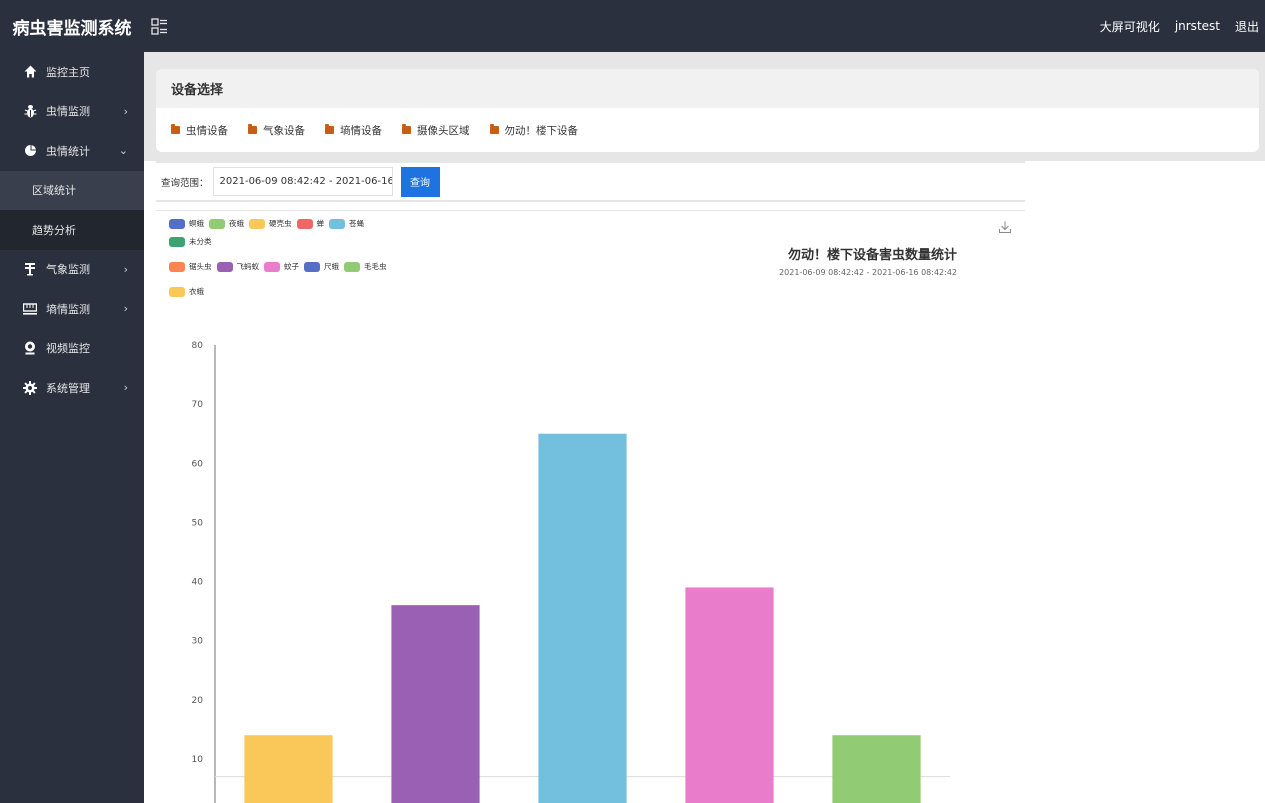 This screenshot has width=1265, height=803. Describe the element at coordinates (1197, 26) in the screenshot. I see `username-link: jnrstest` at that location.